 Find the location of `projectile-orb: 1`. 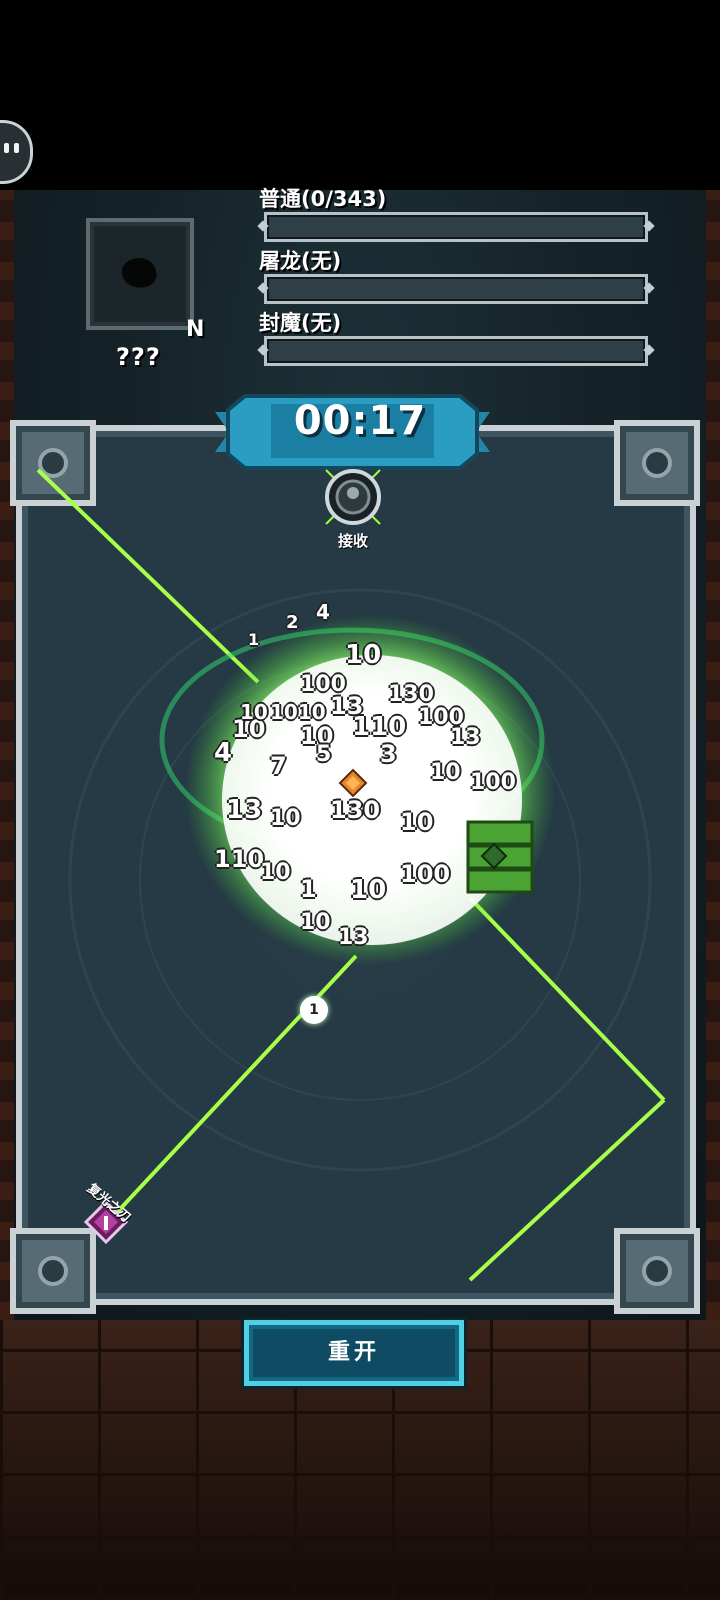

projectile-orb: 1 is located at coordinates (314, 1010).